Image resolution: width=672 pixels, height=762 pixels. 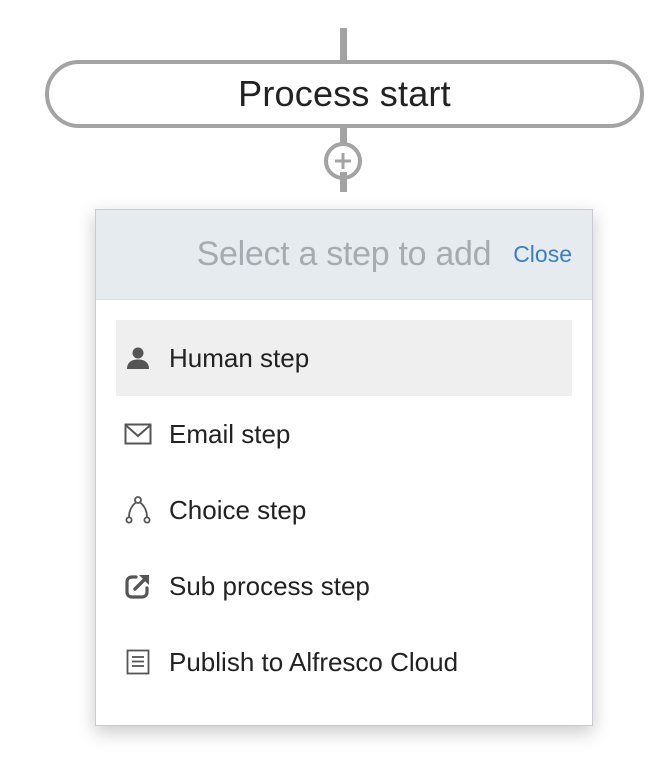 I want to click on envelope-icon, so click(x=138, y=434).